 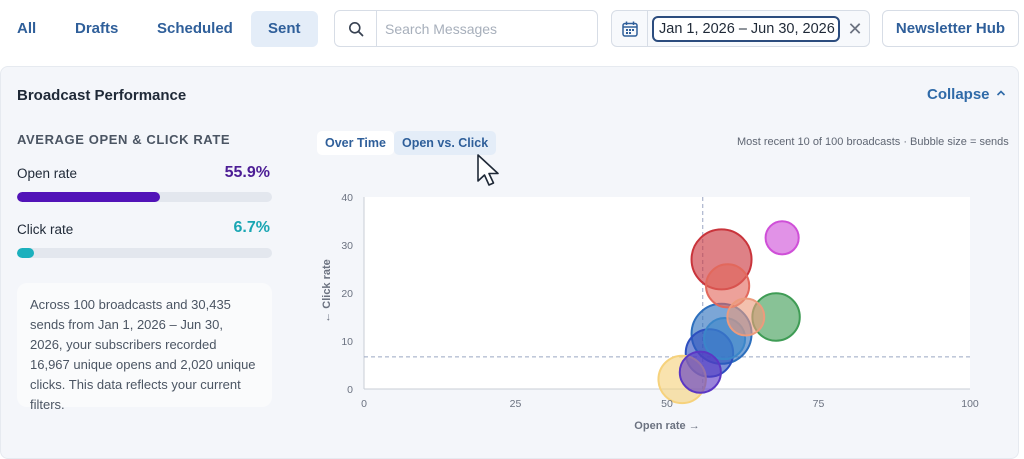 What do you see at coordinates (96, 29) in the screenshot?
I see `tab-drafts: Drafts` at bounding box center [96, 29].